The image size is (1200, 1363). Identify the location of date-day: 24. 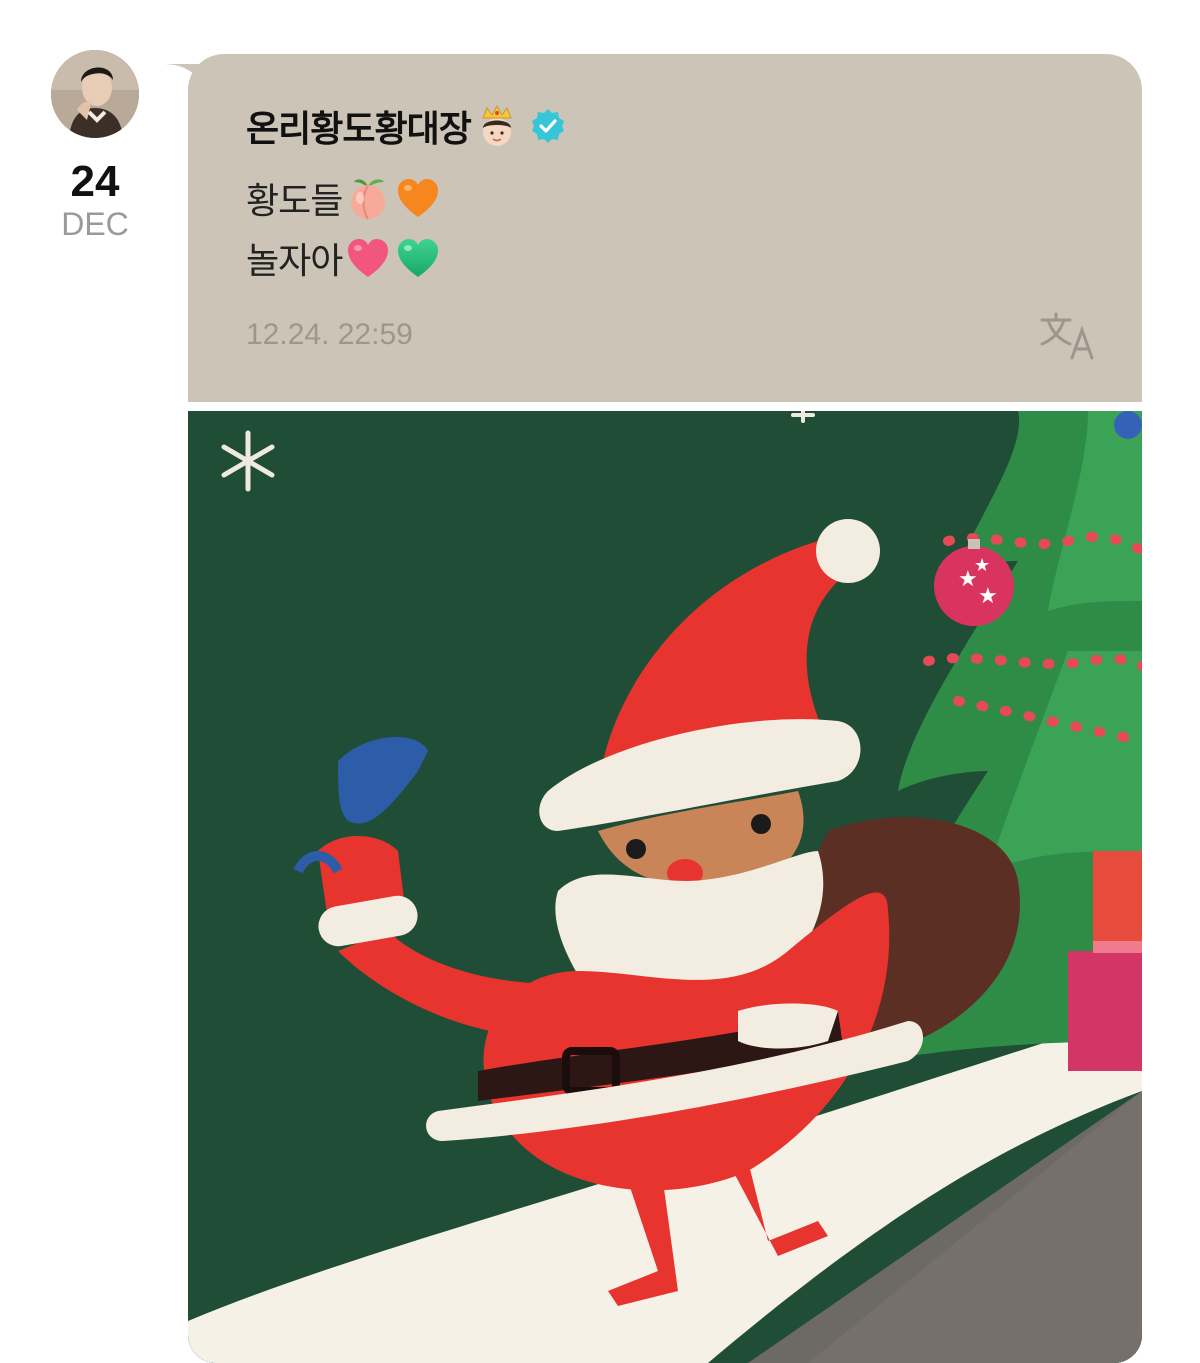
(95, 181).